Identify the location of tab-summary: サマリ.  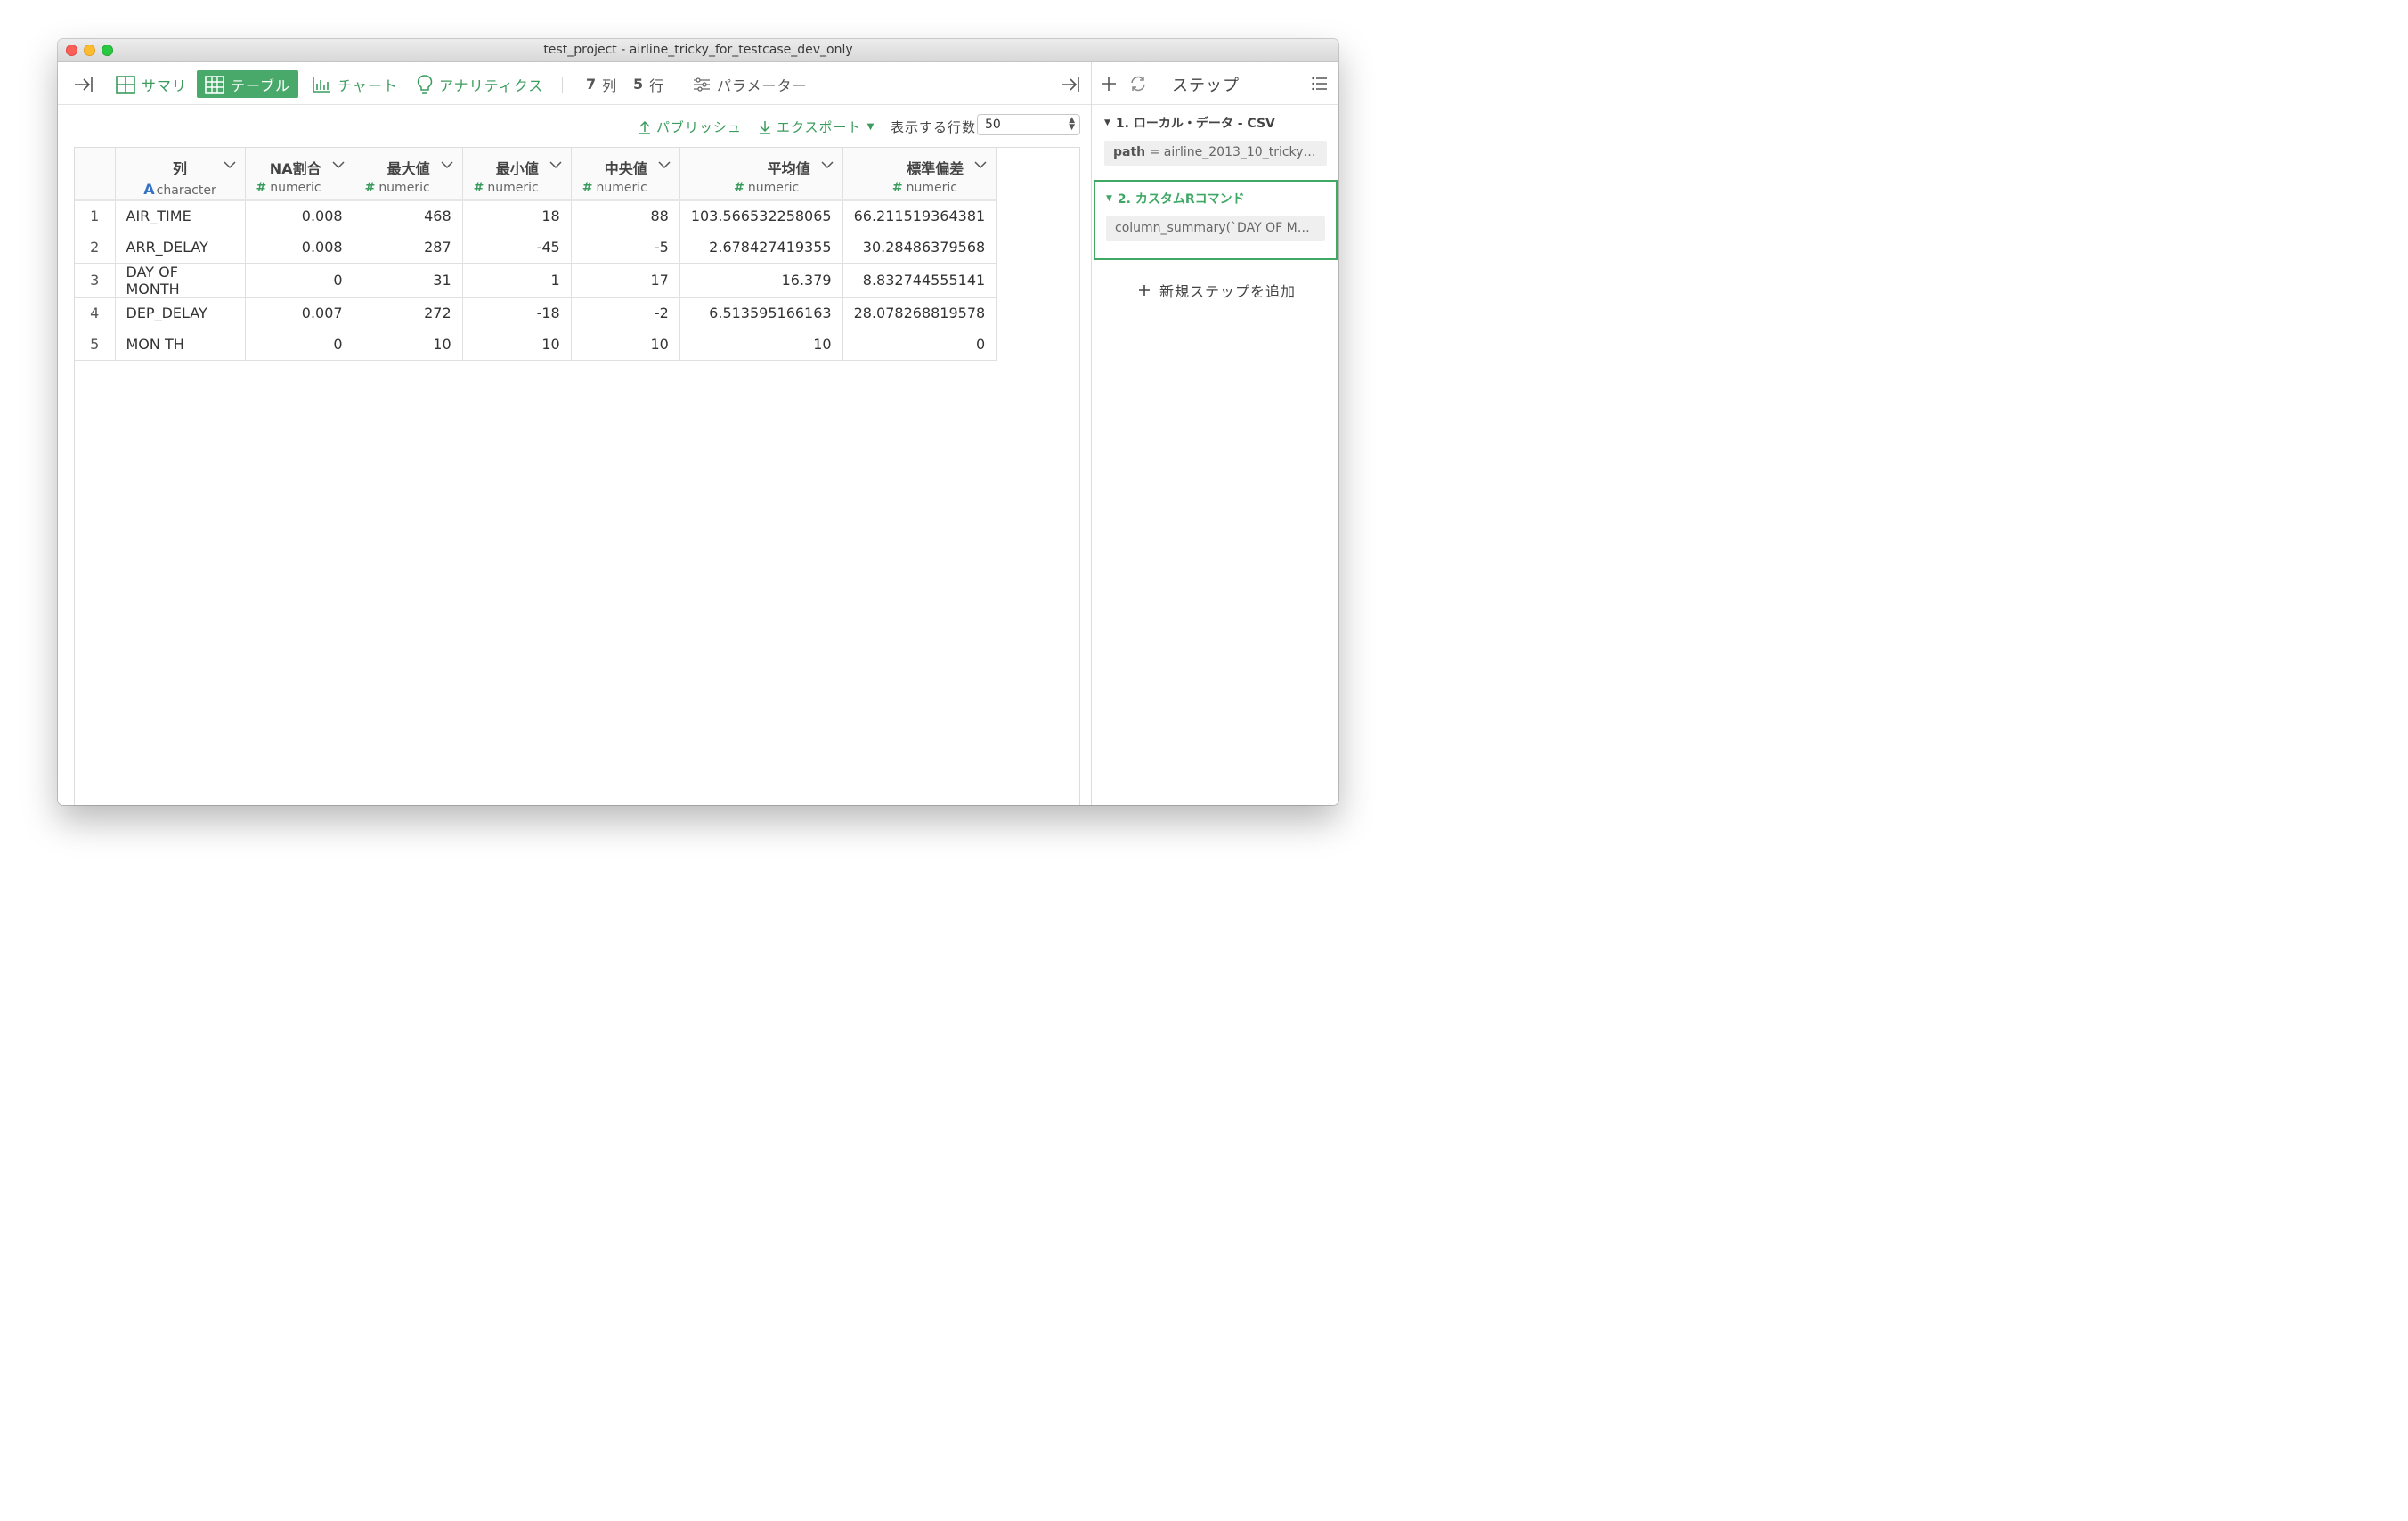
(151, 84).